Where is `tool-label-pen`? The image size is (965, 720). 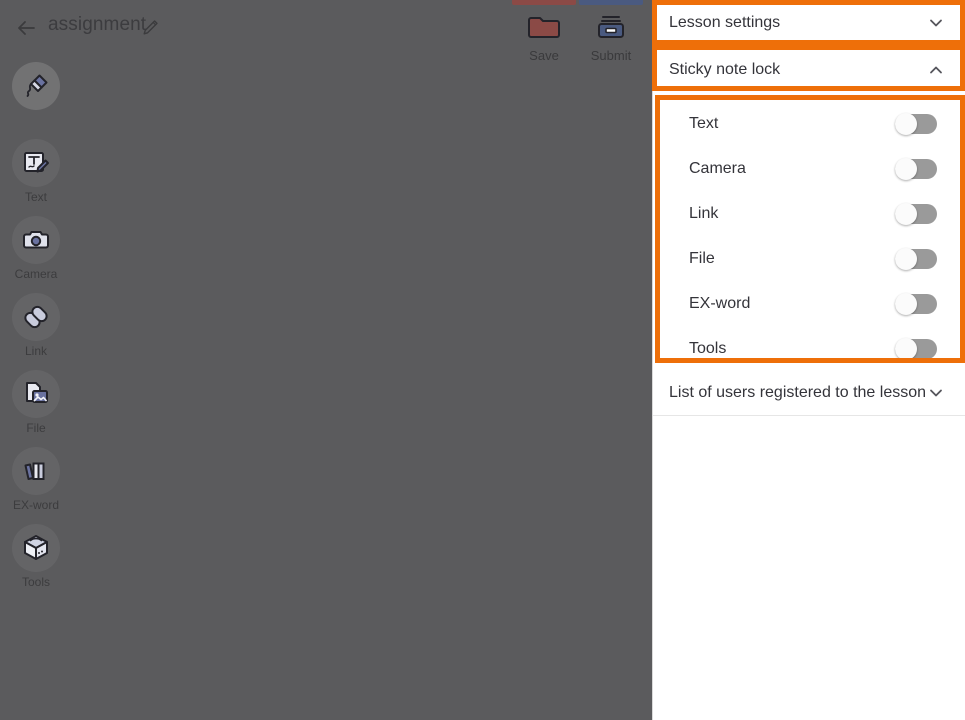 tool-label-pen is located at coordinates (36, 120).